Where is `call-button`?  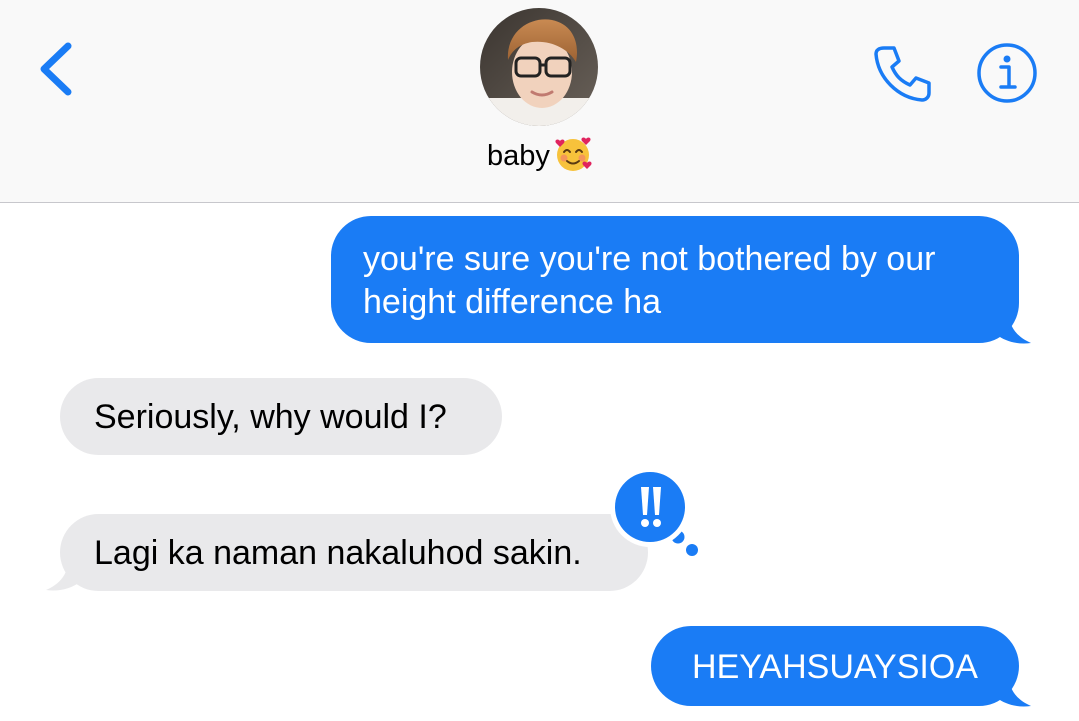 call-button is located at coordinates (903, 73).